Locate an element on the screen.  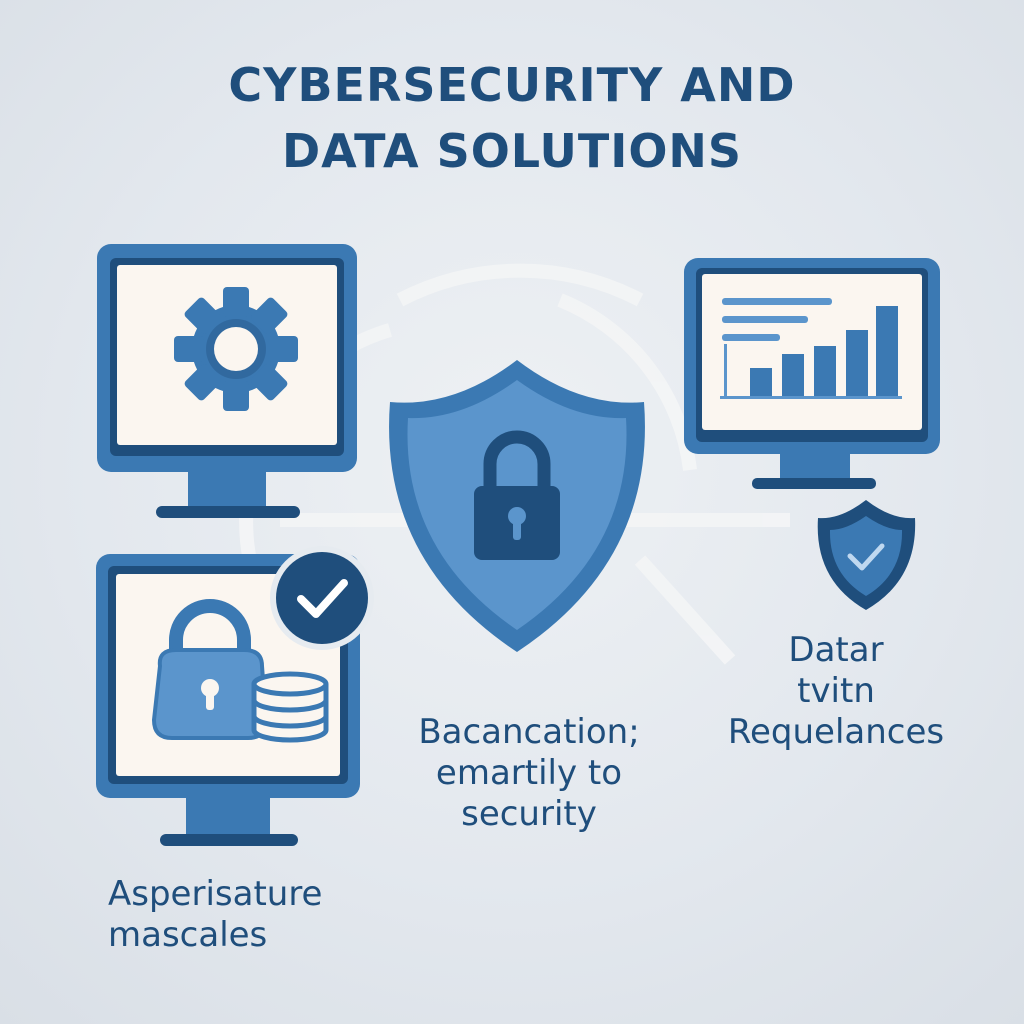
caption-left: Asperisature mascales is located at coordinates (258, 915).